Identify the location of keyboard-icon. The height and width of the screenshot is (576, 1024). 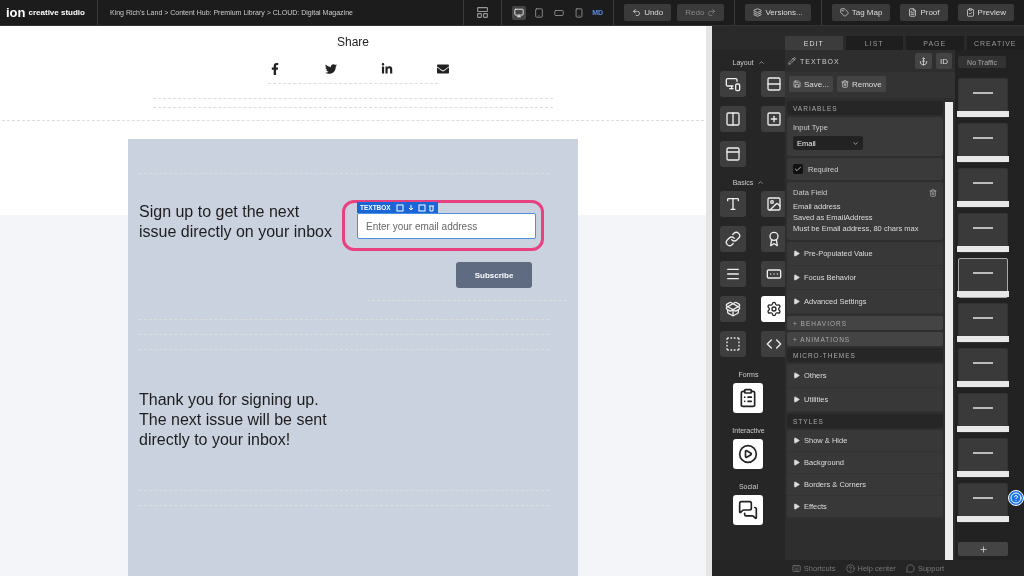
(796, 568).